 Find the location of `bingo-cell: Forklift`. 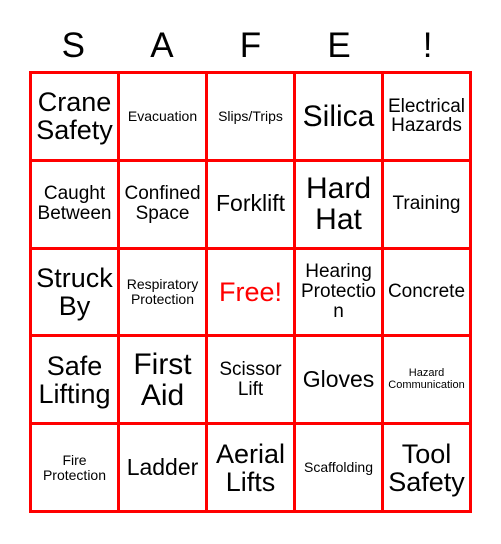

bingo-cell: Forklift is located at coordinates (252, 205).